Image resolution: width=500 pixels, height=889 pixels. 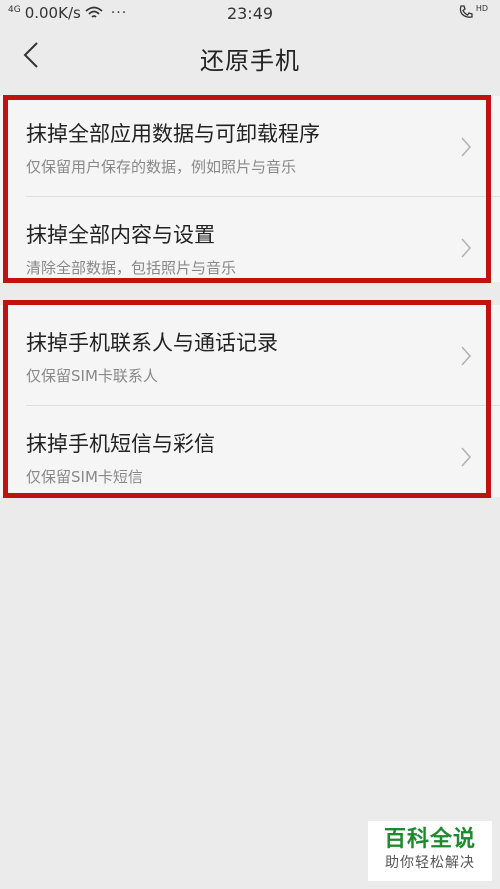 I want to click on watermark-subtitle: 助你轻松解决, so click(x=430, y=863).